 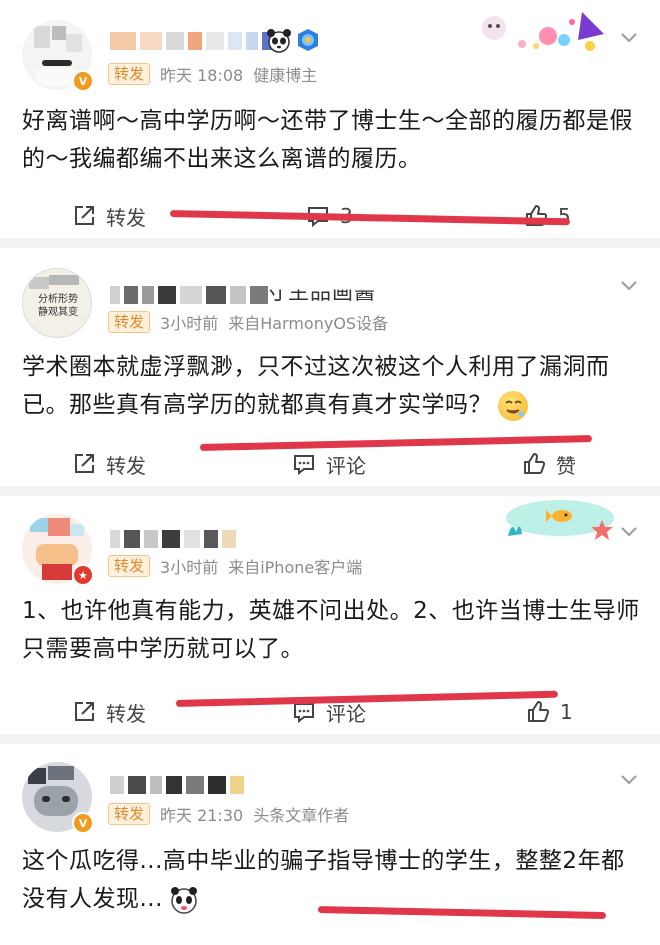 What do you see at coordinates (301, 815) in the screenshot?
I see `post-source: 头条文章作者` at bounding box center [301, 815].